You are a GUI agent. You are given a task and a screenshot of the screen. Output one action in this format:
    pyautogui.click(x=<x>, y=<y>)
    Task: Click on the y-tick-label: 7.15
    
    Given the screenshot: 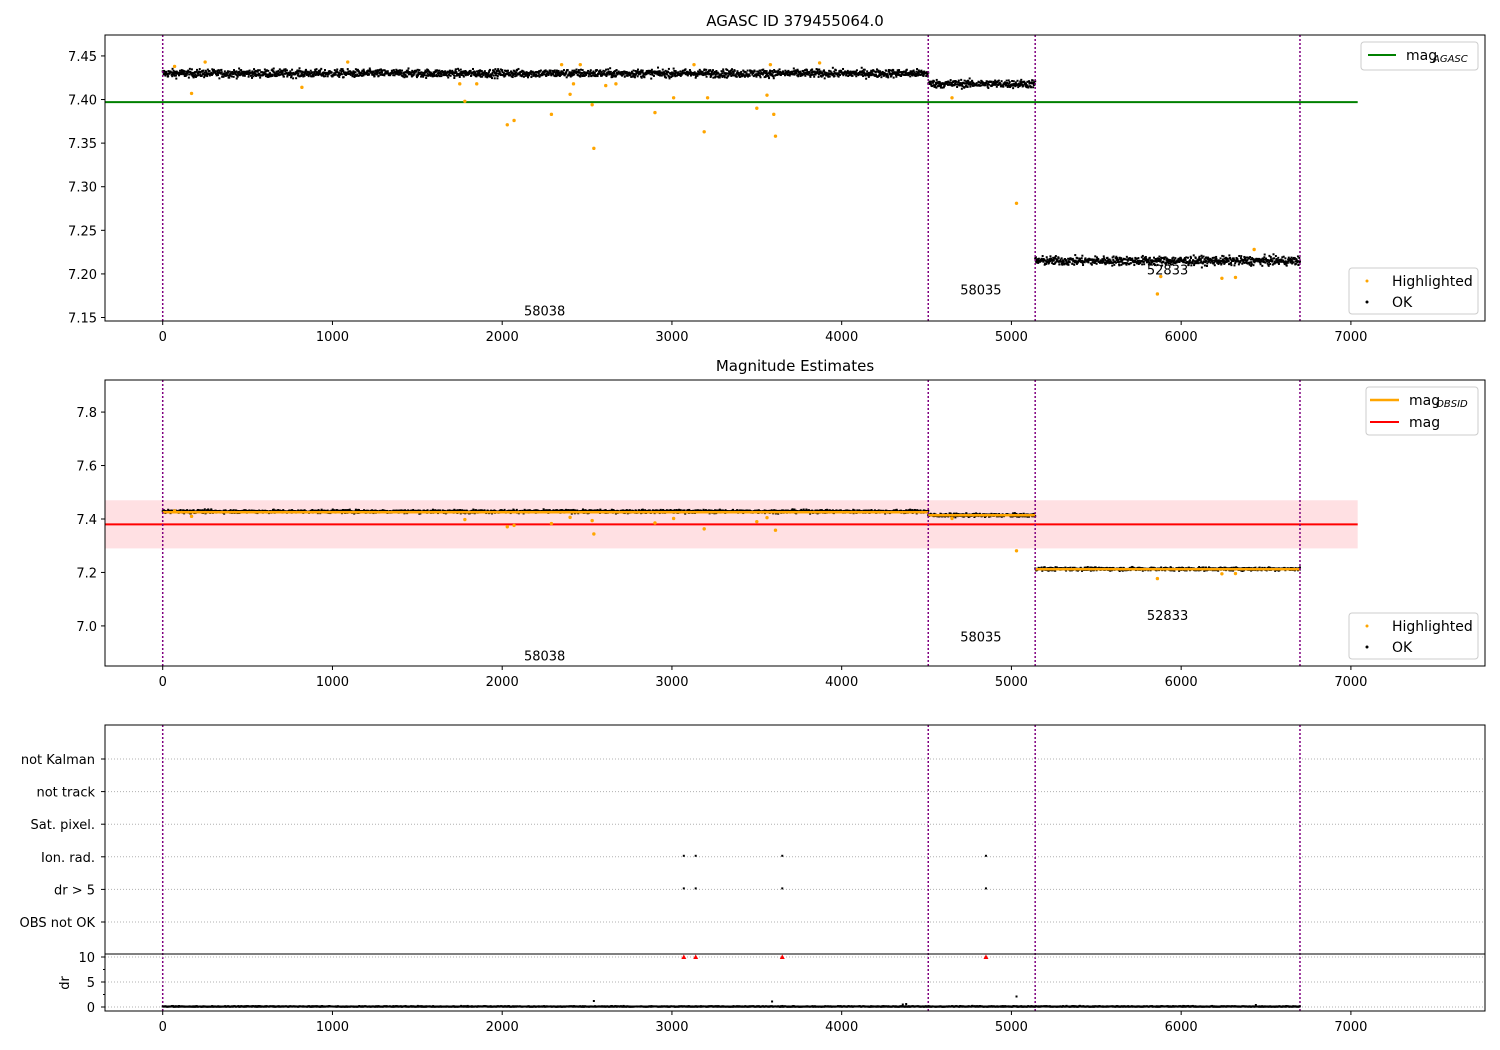 What is the action you would take?
    pyautogui.click(x=82, y=319)
    